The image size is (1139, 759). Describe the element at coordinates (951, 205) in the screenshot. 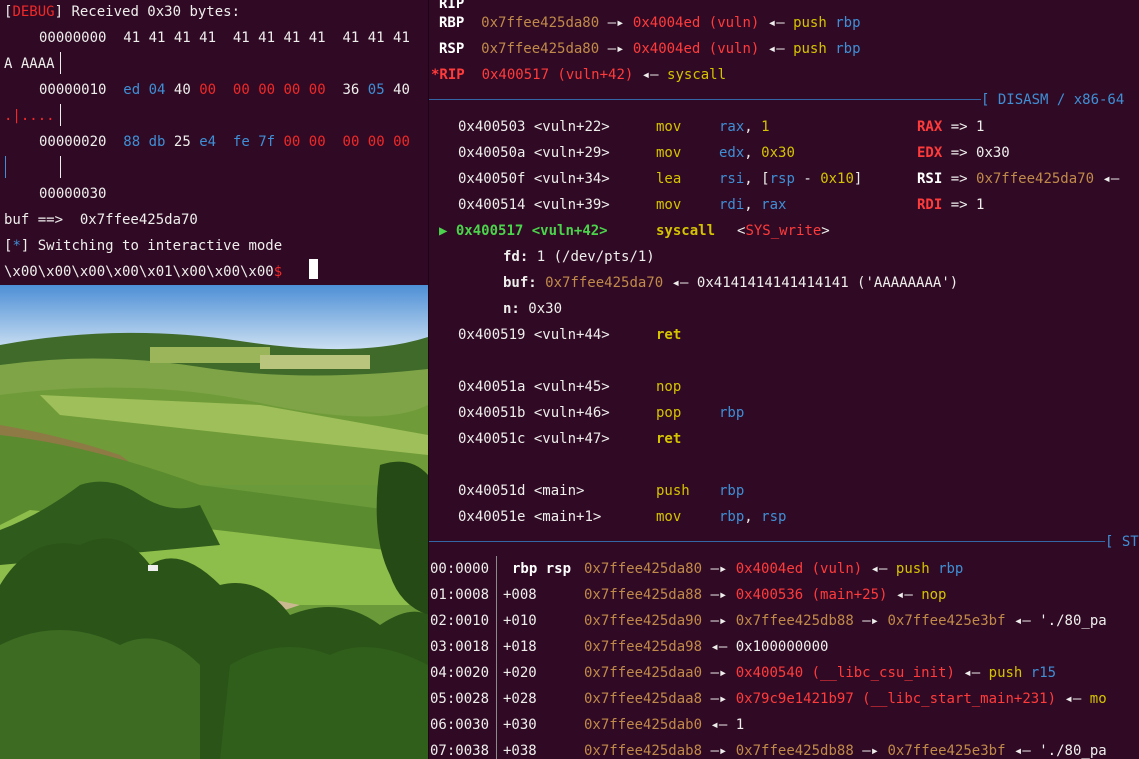

I see `disasm-reg: RDI => 1` at that location.